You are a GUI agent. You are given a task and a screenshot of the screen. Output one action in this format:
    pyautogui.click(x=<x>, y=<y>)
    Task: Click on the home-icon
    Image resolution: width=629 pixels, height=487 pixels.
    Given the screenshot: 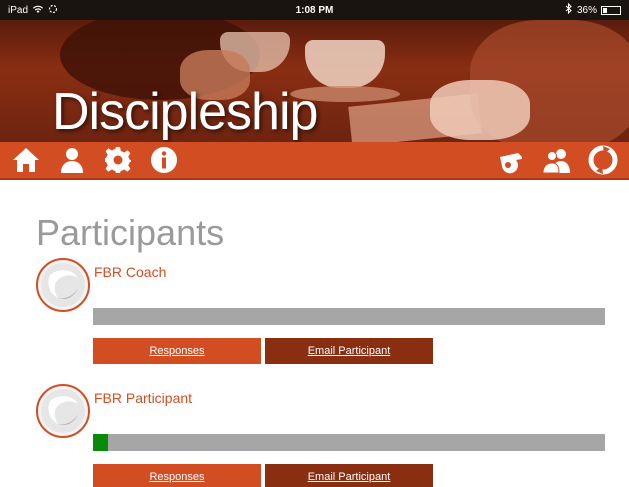 What is the action you would take?
    pyautogui.click(x=26, y=160)
    